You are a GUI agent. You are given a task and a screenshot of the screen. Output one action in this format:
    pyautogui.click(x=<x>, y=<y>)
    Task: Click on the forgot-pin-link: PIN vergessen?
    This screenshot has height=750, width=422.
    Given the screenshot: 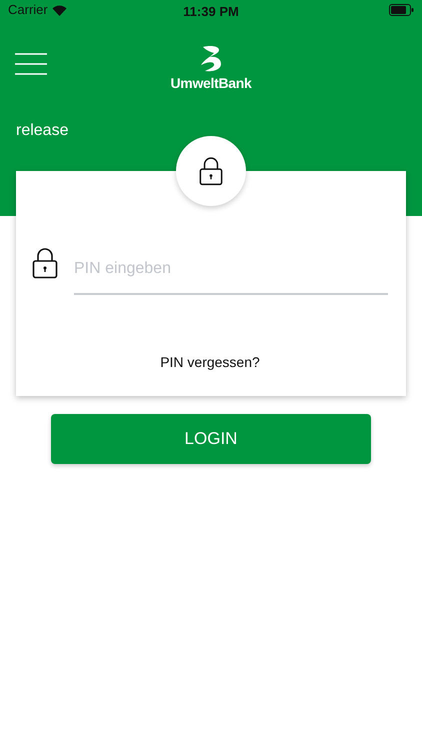 What is the action you would take?
    pyautogui.click(x=210, y=362)
    